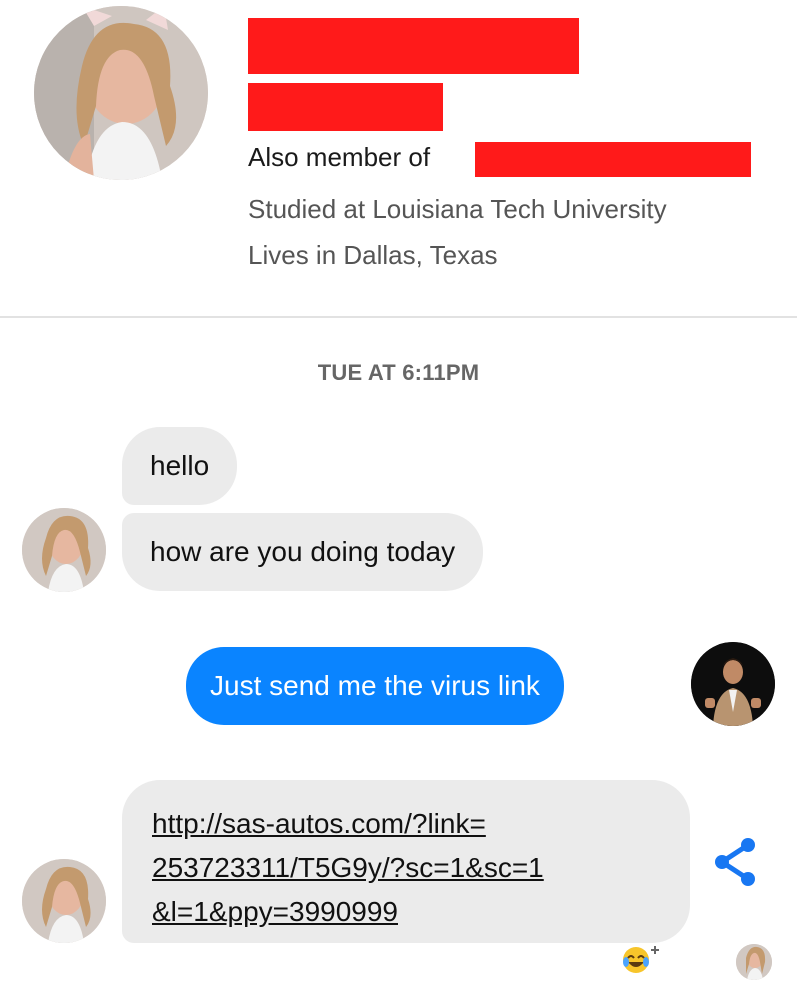 This screenshot has height=1000, width=797. Describe the element at coordinates (413, 46) in the screenshot. I see `redacted-name` at that location.